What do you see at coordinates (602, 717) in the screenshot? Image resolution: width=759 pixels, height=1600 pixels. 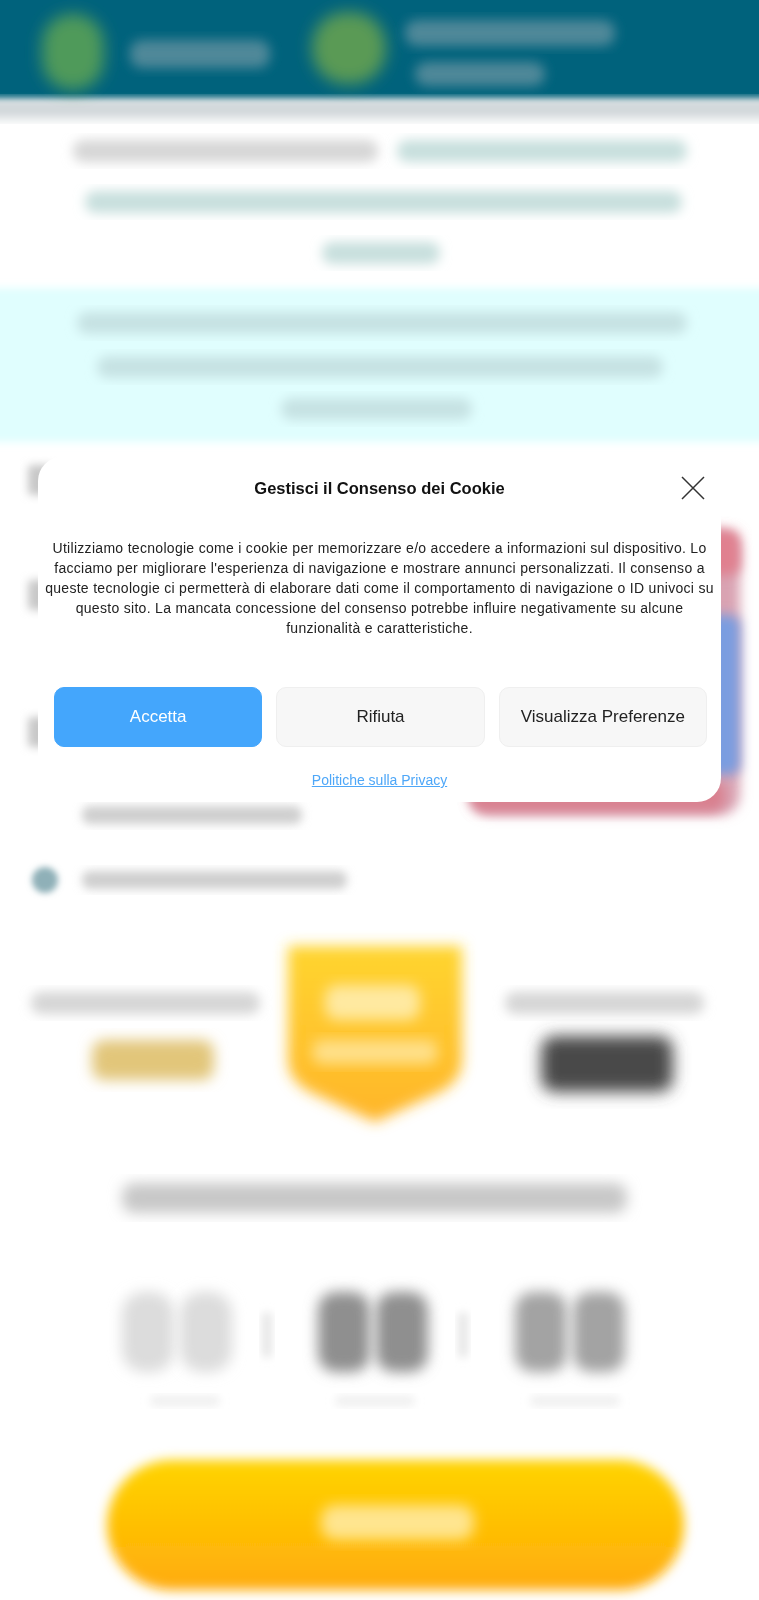 I see `preferences-button: Visualizza Preferenze` at bounding box center [602, 717].